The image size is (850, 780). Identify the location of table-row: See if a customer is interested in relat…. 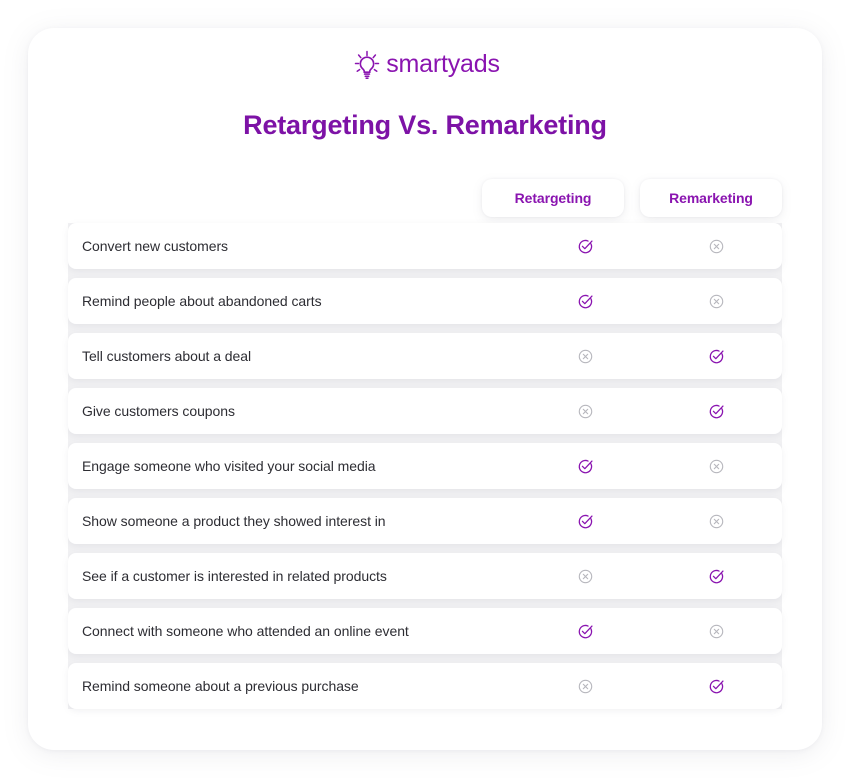
(425, 576).